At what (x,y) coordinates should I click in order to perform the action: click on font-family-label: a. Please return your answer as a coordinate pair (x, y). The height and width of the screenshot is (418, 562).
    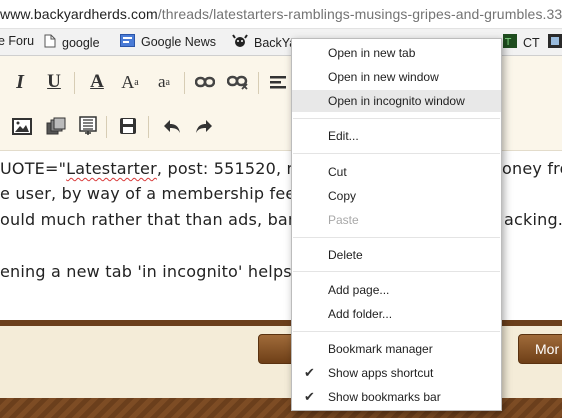
    Looking at the image, I should click on (162, 81).